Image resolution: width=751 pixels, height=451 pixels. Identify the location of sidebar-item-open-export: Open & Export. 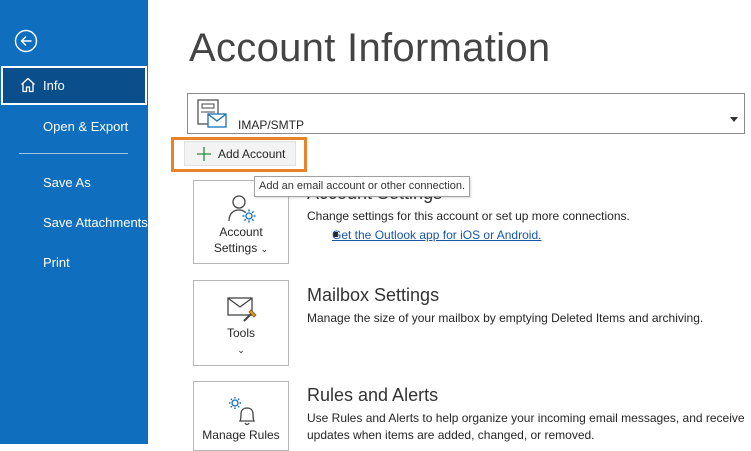
(85, 126).